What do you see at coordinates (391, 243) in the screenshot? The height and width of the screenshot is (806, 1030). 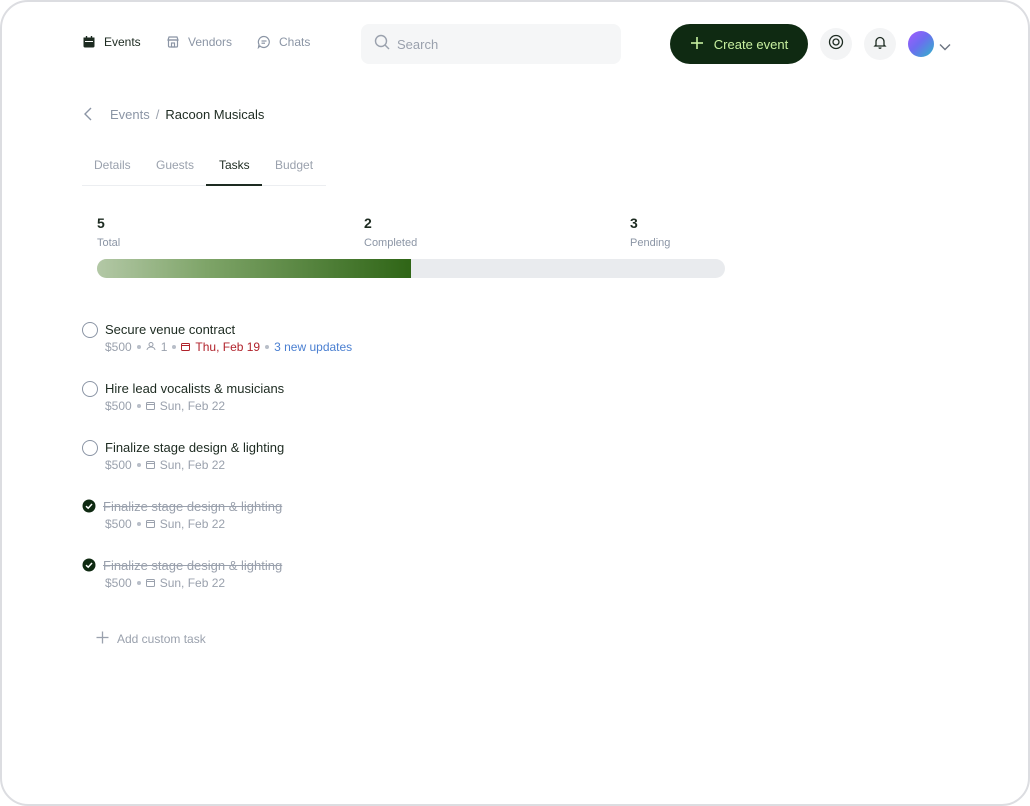 I see `stat-completed-label: Completed` at bounding box center [391, 243].